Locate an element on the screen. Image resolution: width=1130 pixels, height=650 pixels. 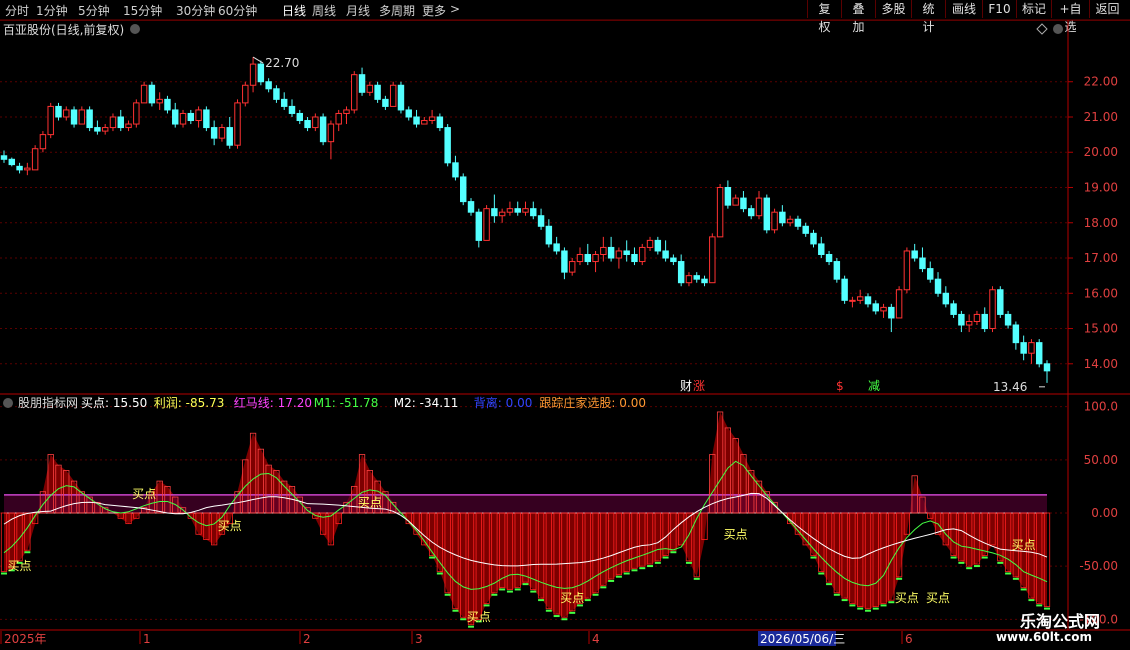
title-dropdown-icon is located at coordinates (135, 29).